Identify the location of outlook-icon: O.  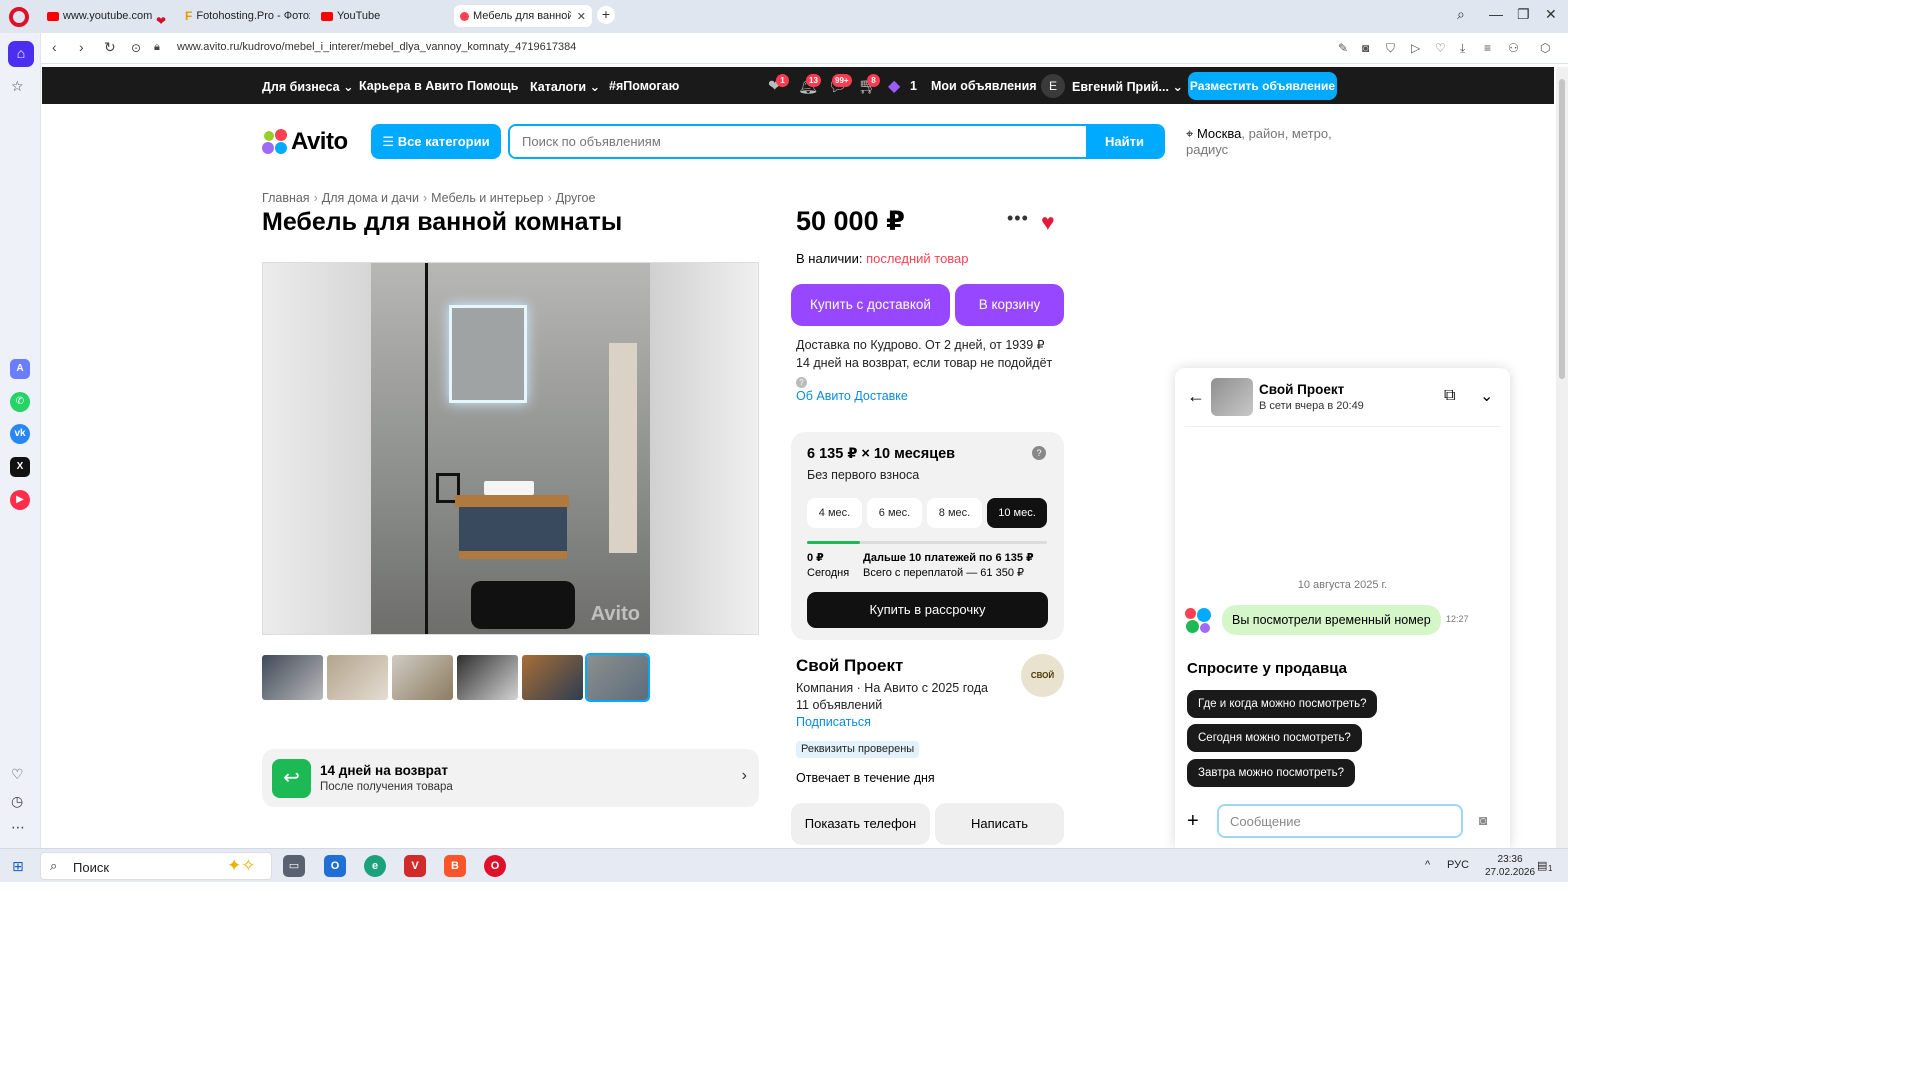
(335, 866).